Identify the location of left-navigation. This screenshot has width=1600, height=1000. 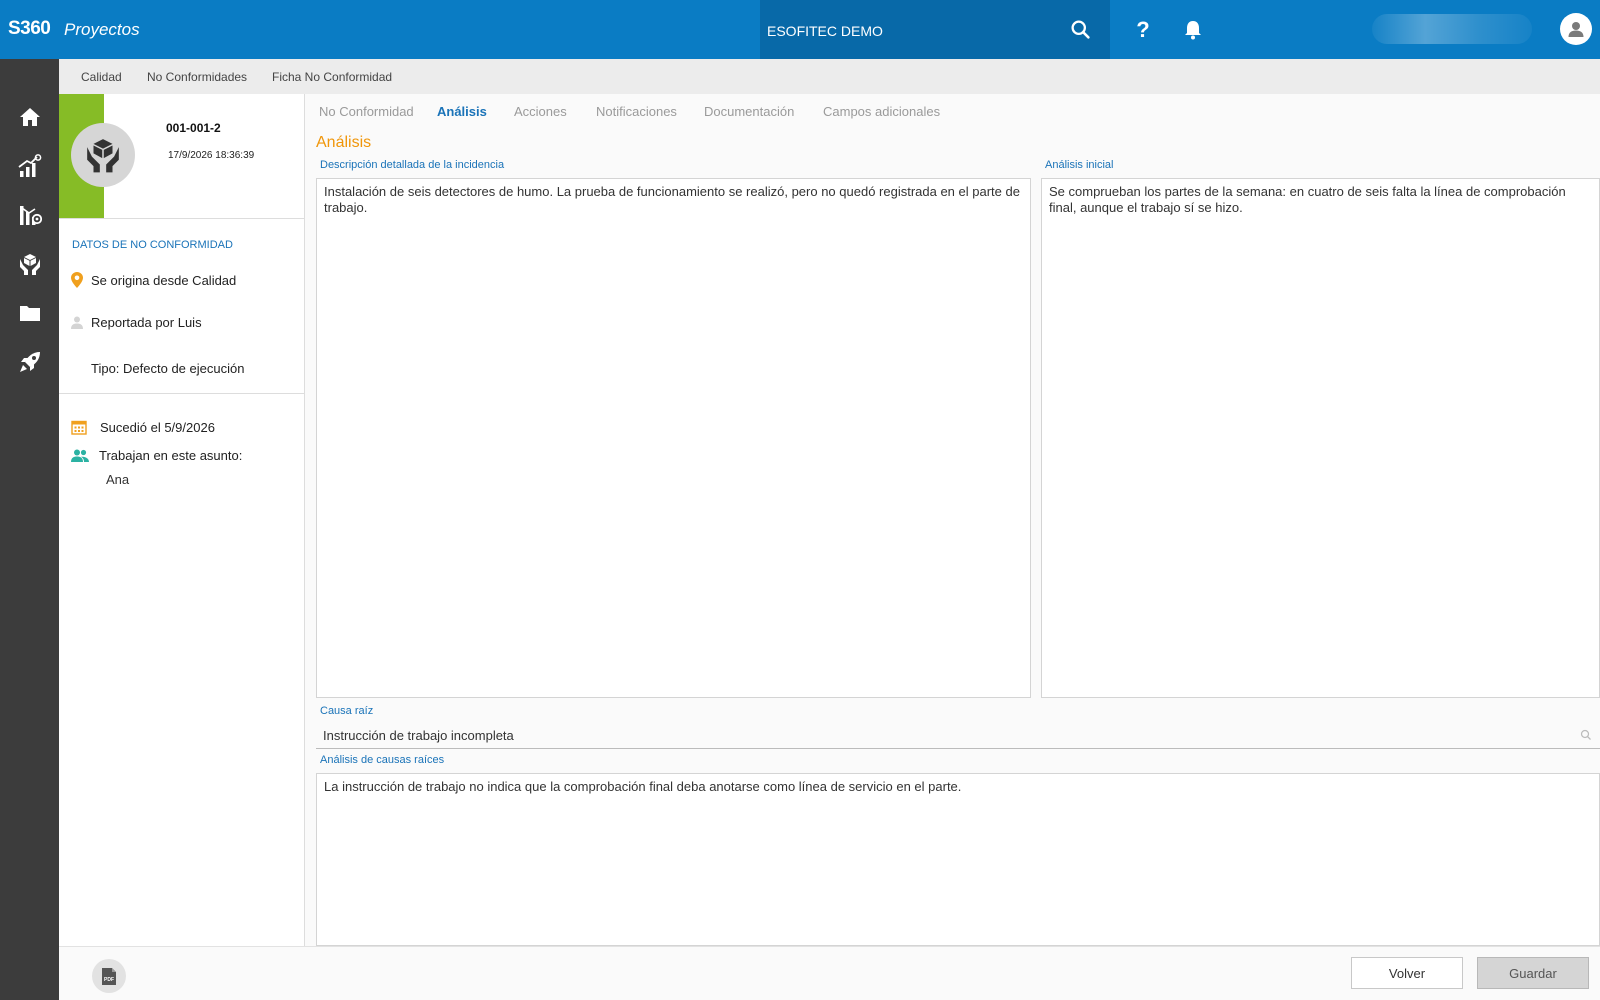
(29, 529).